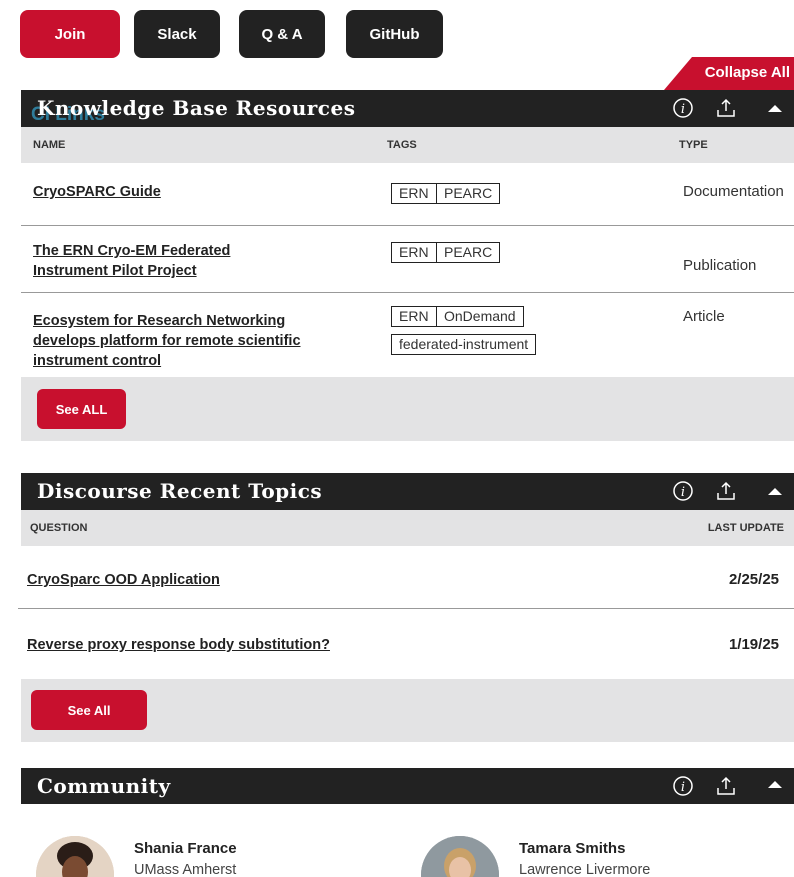 This screenshot has height=877, width=794. I want to click on table-row: CryoSparc OOD Application 2/25/25, so click(406, 577).